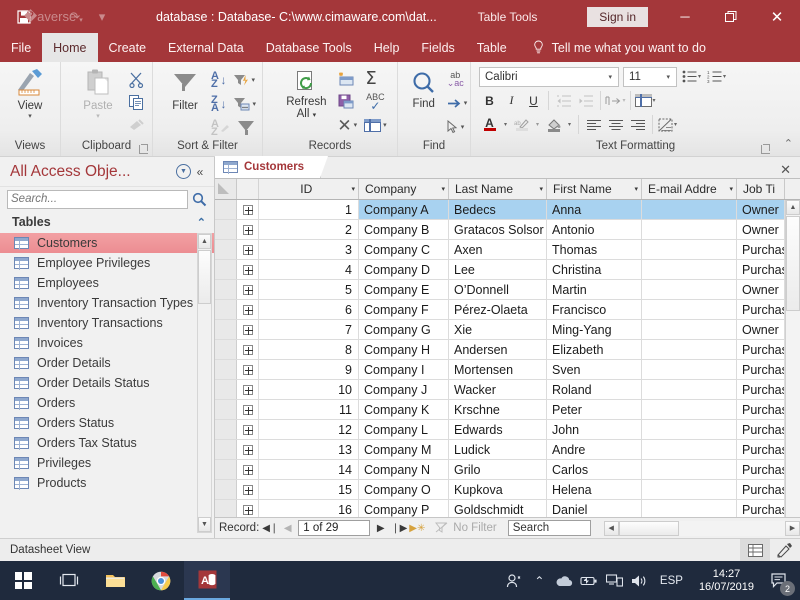  I want to click on last-record-button: ❘▶, so click(399, 528).